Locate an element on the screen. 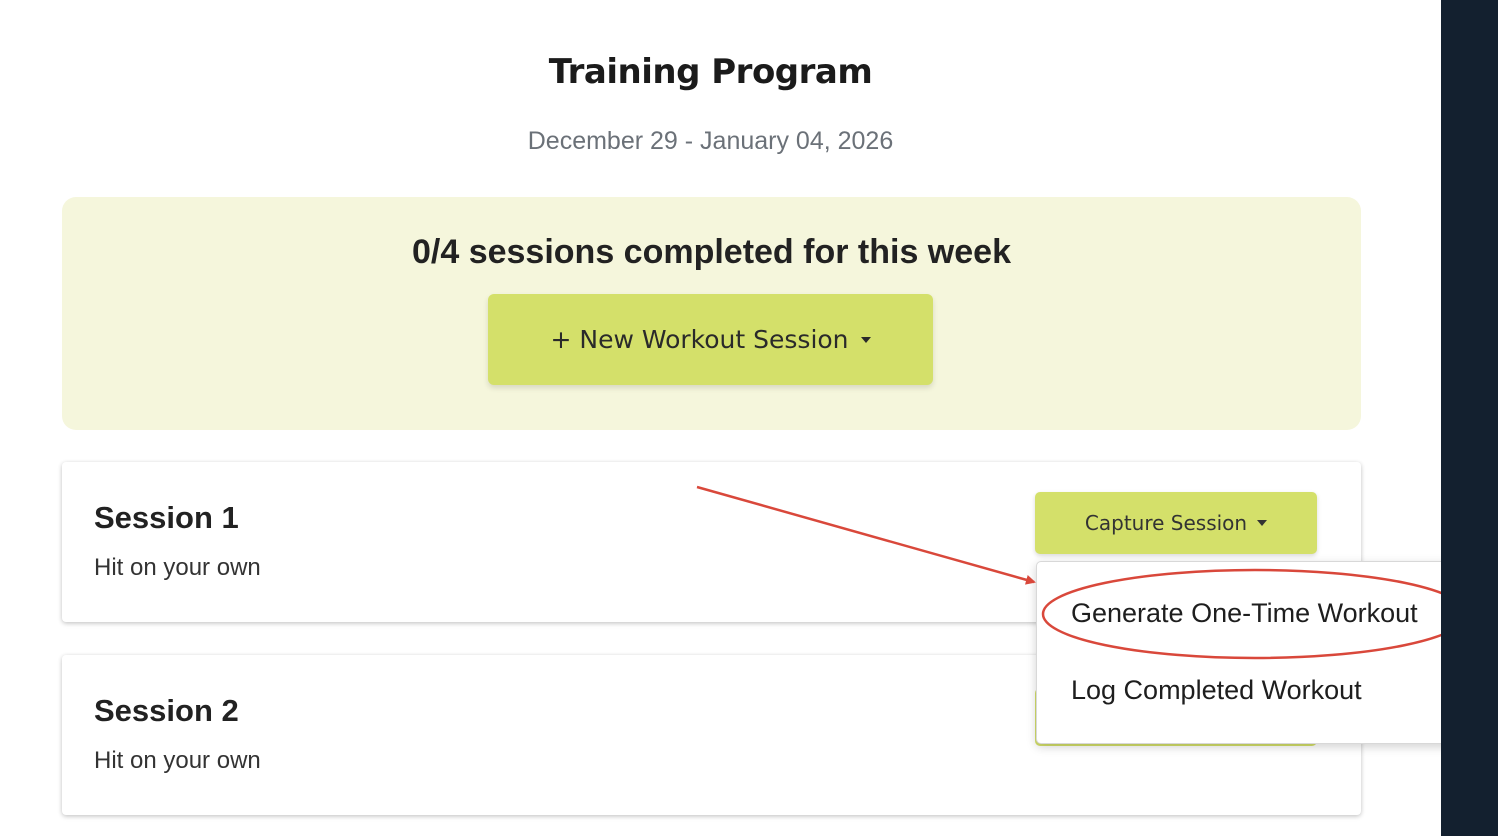 Image resolution: width=1498 pixels, height=836 pixels. capture-session-button: Capture Session is located at coordinates (1176, 523).